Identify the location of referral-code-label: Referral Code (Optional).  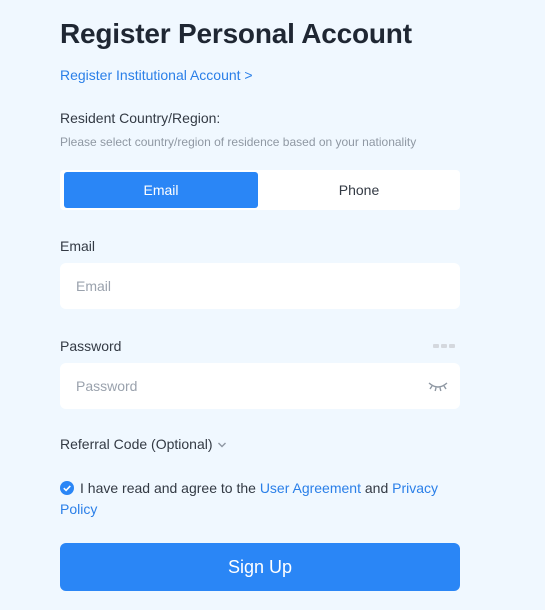
(136, 444).